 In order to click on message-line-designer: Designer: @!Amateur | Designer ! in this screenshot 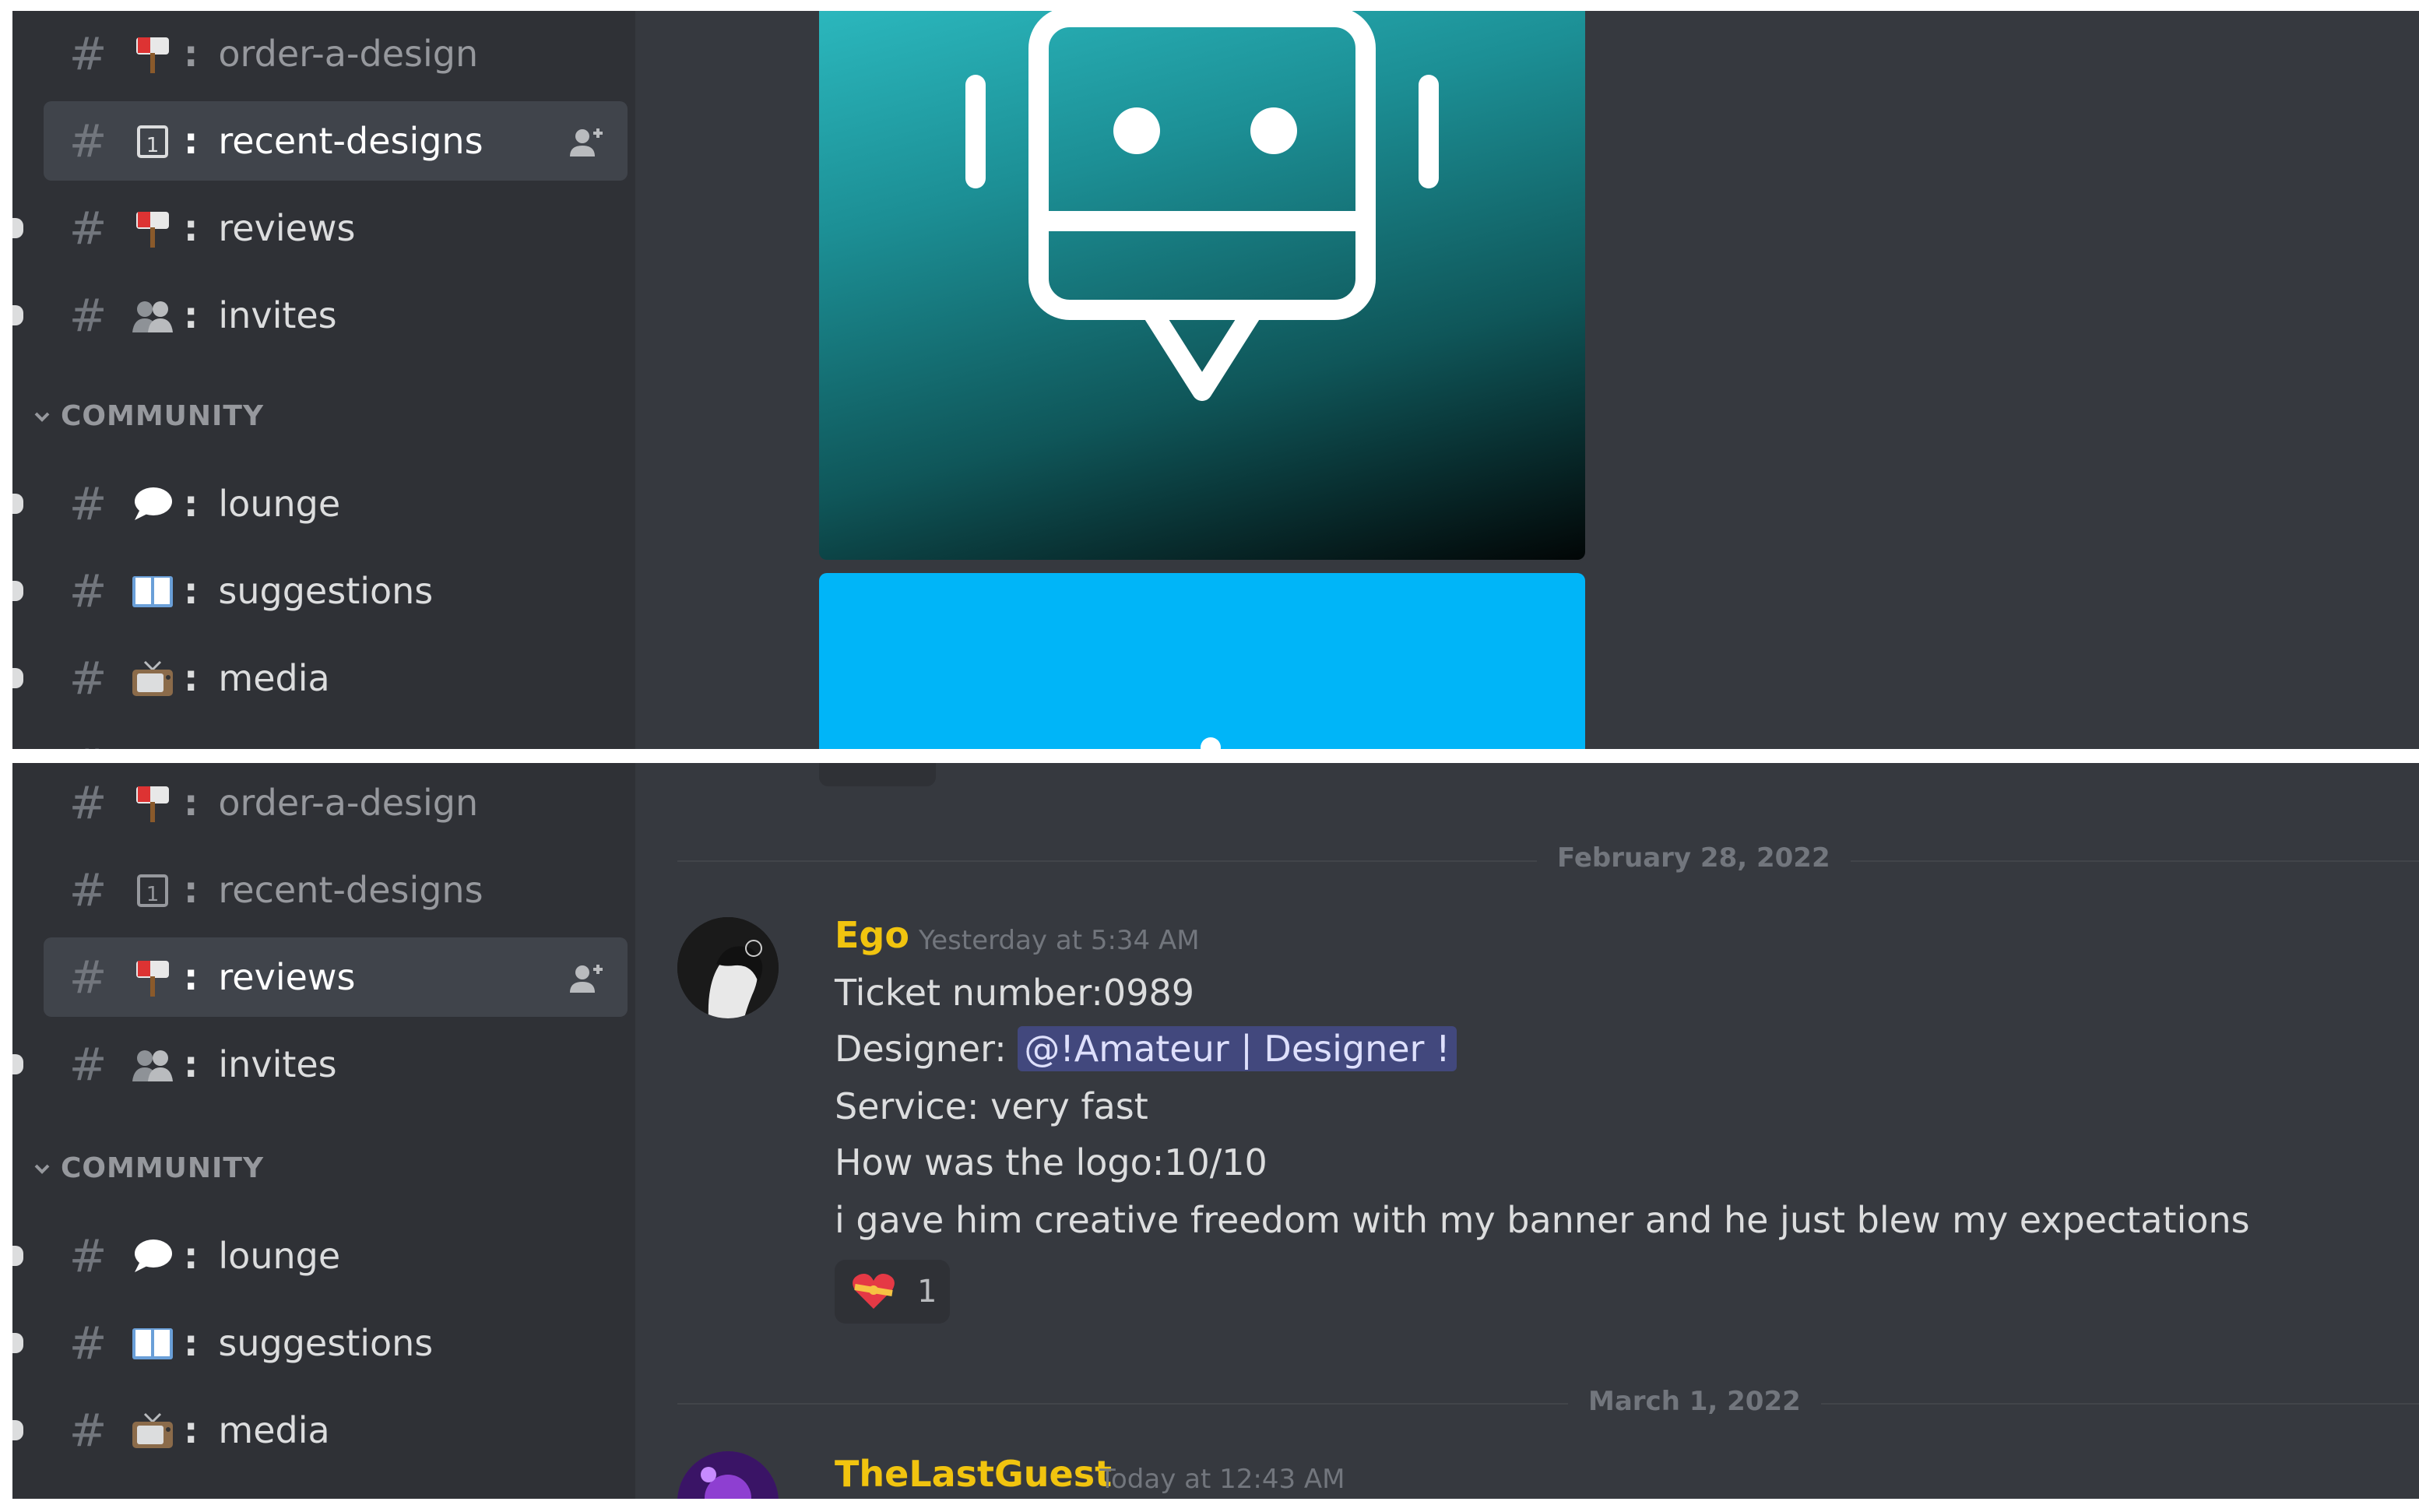, I will do `click(1146, 1048)`.